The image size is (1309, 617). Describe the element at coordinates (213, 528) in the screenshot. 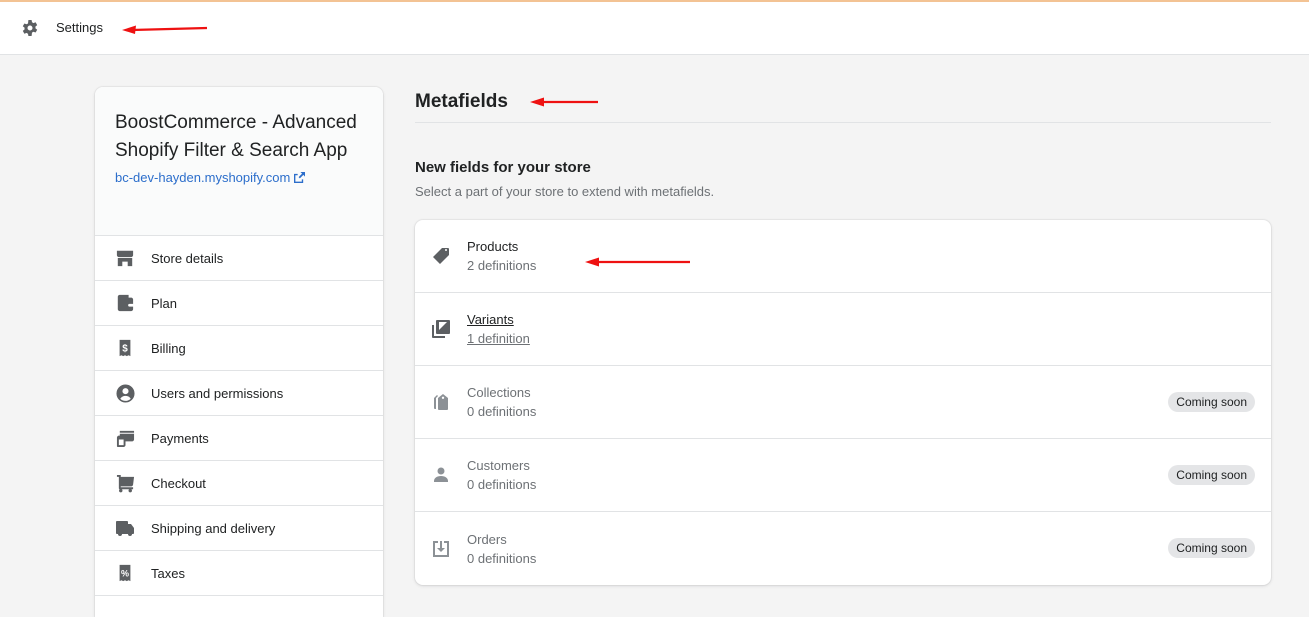

I see `sidebar-item-label: Shipping and delivery` at that location.